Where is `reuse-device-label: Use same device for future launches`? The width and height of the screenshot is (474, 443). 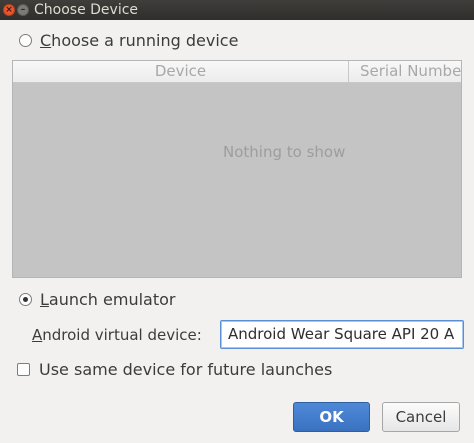
reuse-device-label: Use same device for future launches is located at coordinates (185, 369).